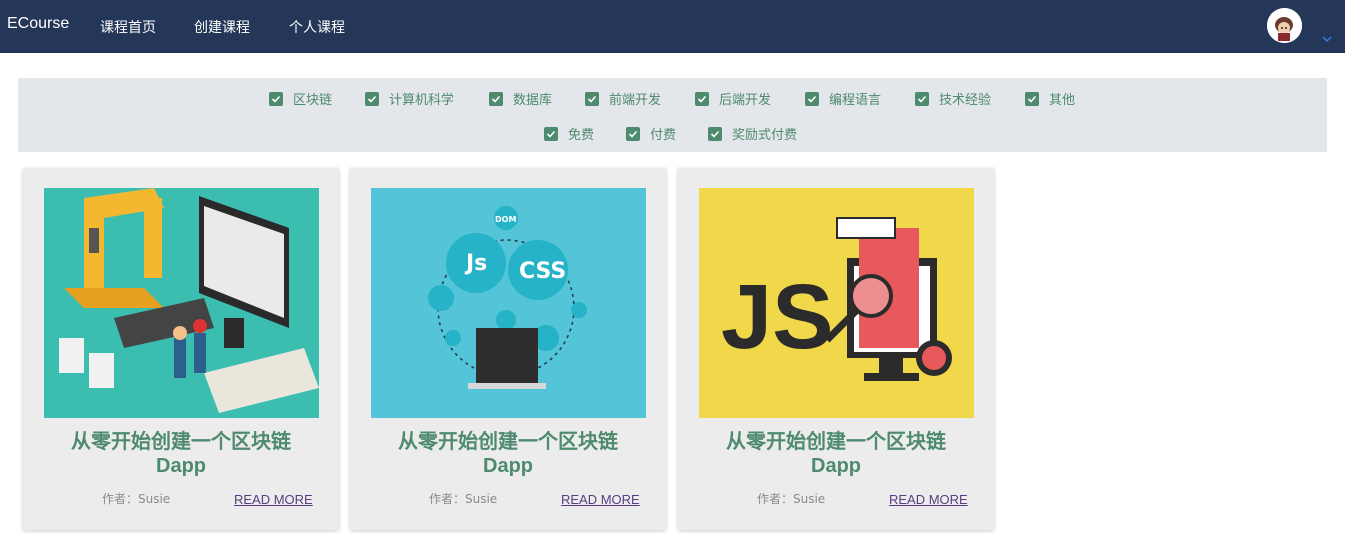  I want to click on filter-category: 其他, so click(1050, 98).